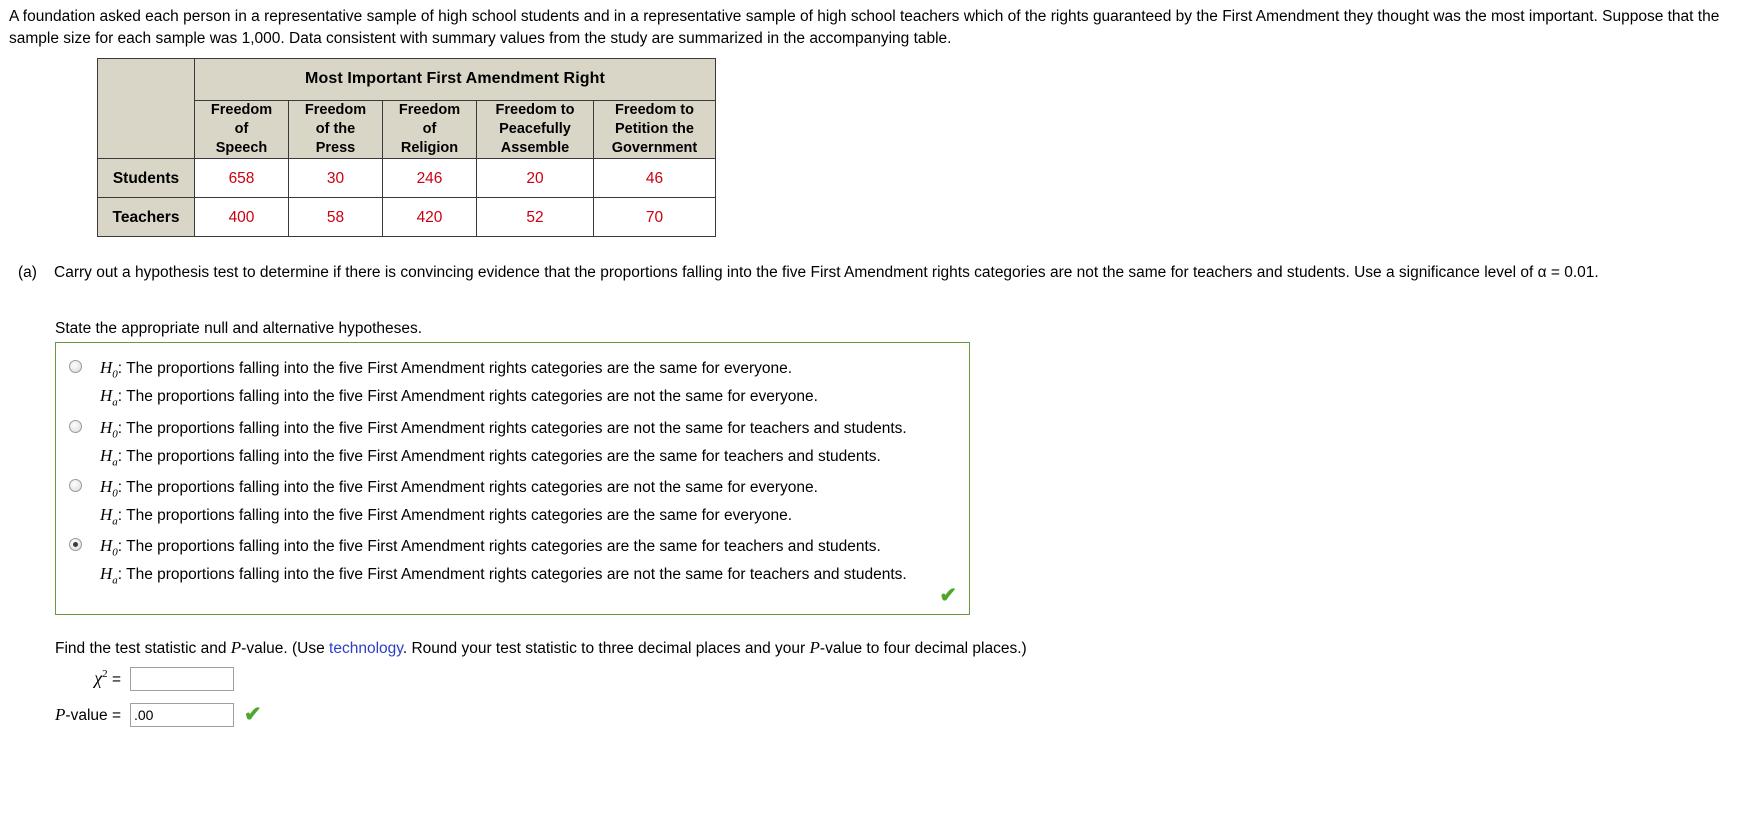  What do you see at coordinates (101, 678) in the screenshot?
I see `chi-symbol: χ2` at bounding box center [101, 678].